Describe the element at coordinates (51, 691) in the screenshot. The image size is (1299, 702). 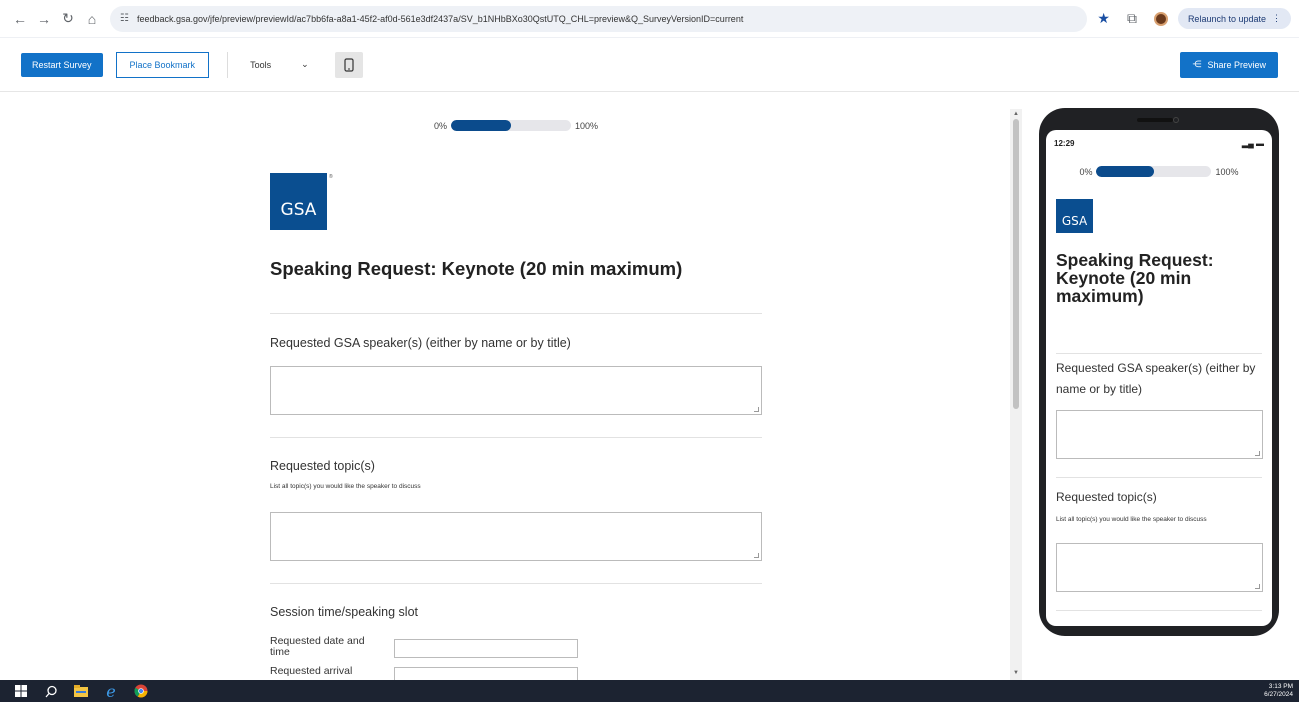
I see `search-icon` at that location.